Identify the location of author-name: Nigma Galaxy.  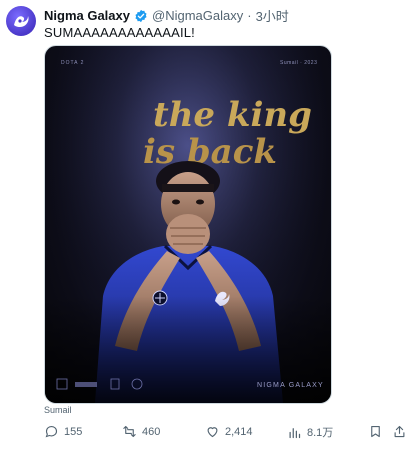
(87, 15).